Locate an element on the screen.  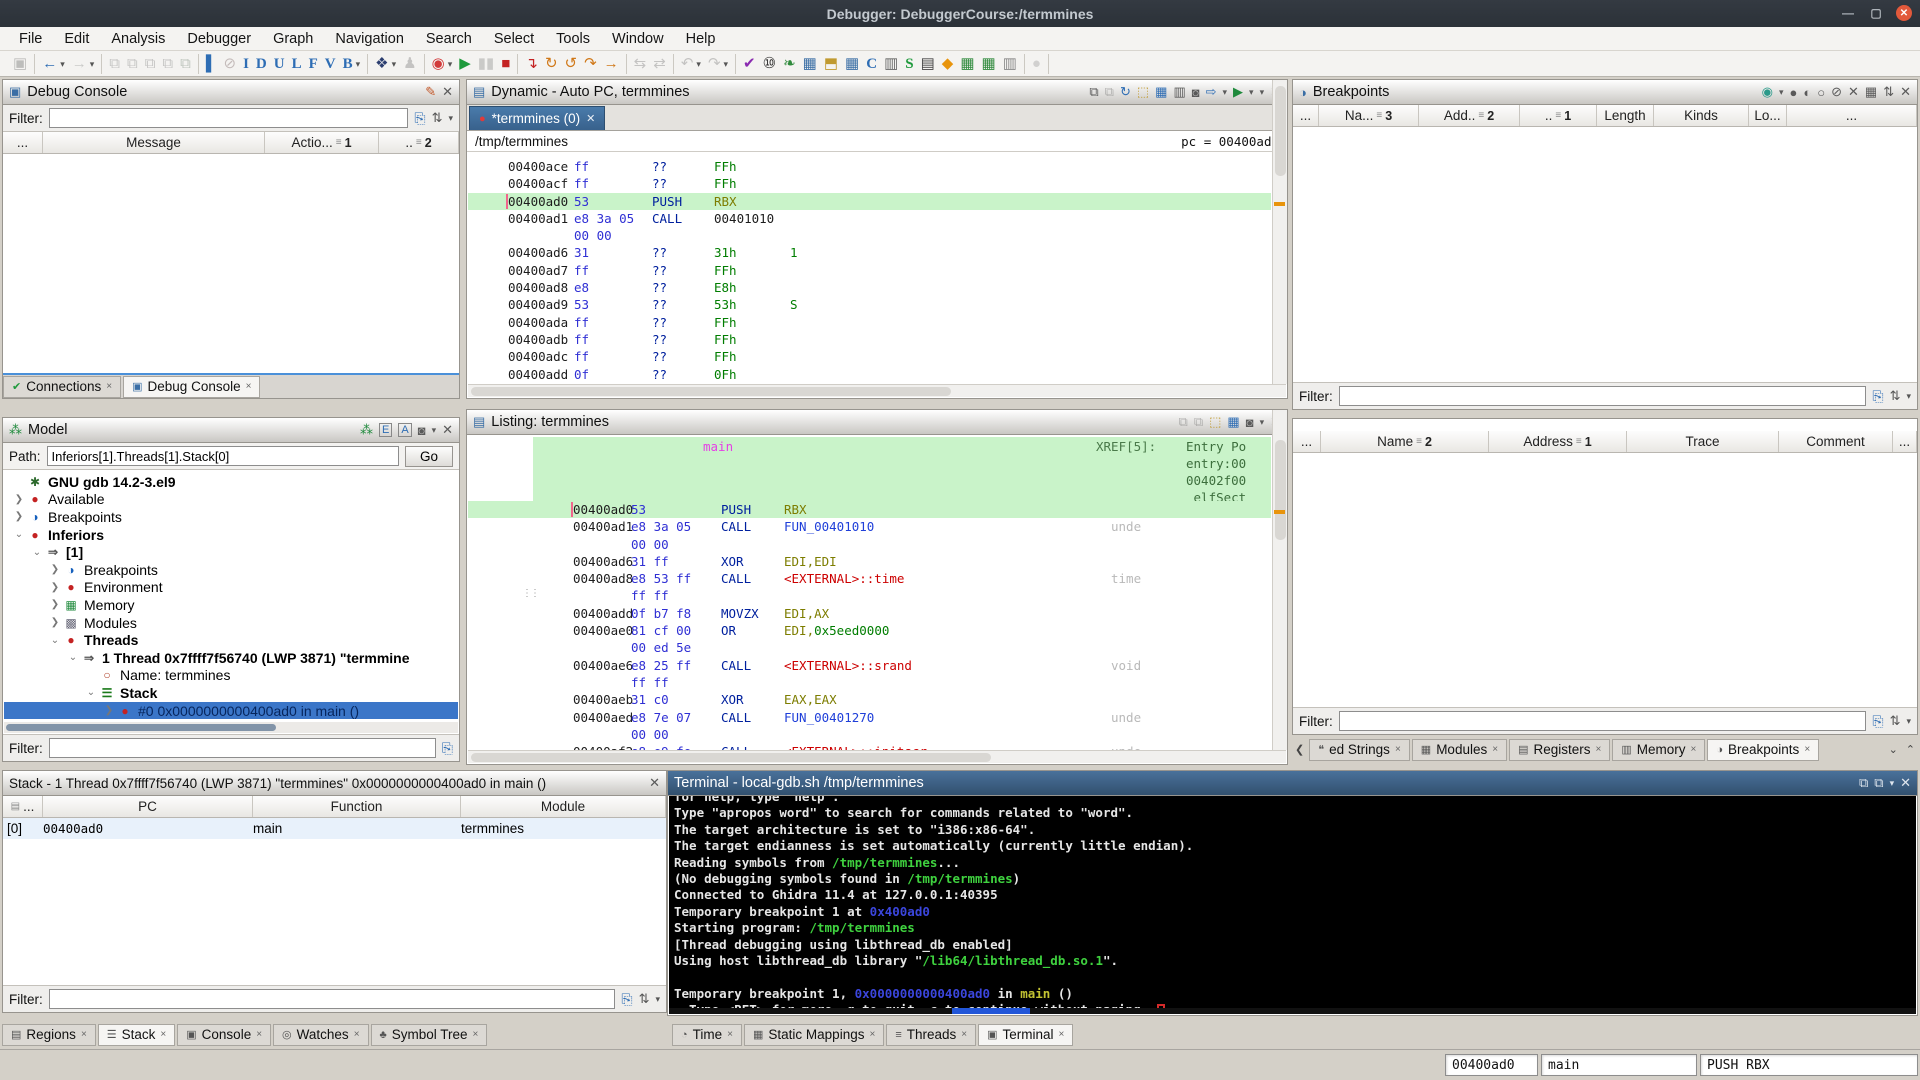
tree-node: ❯ ◑ Breakpoints is located at coordinates (231, 570).